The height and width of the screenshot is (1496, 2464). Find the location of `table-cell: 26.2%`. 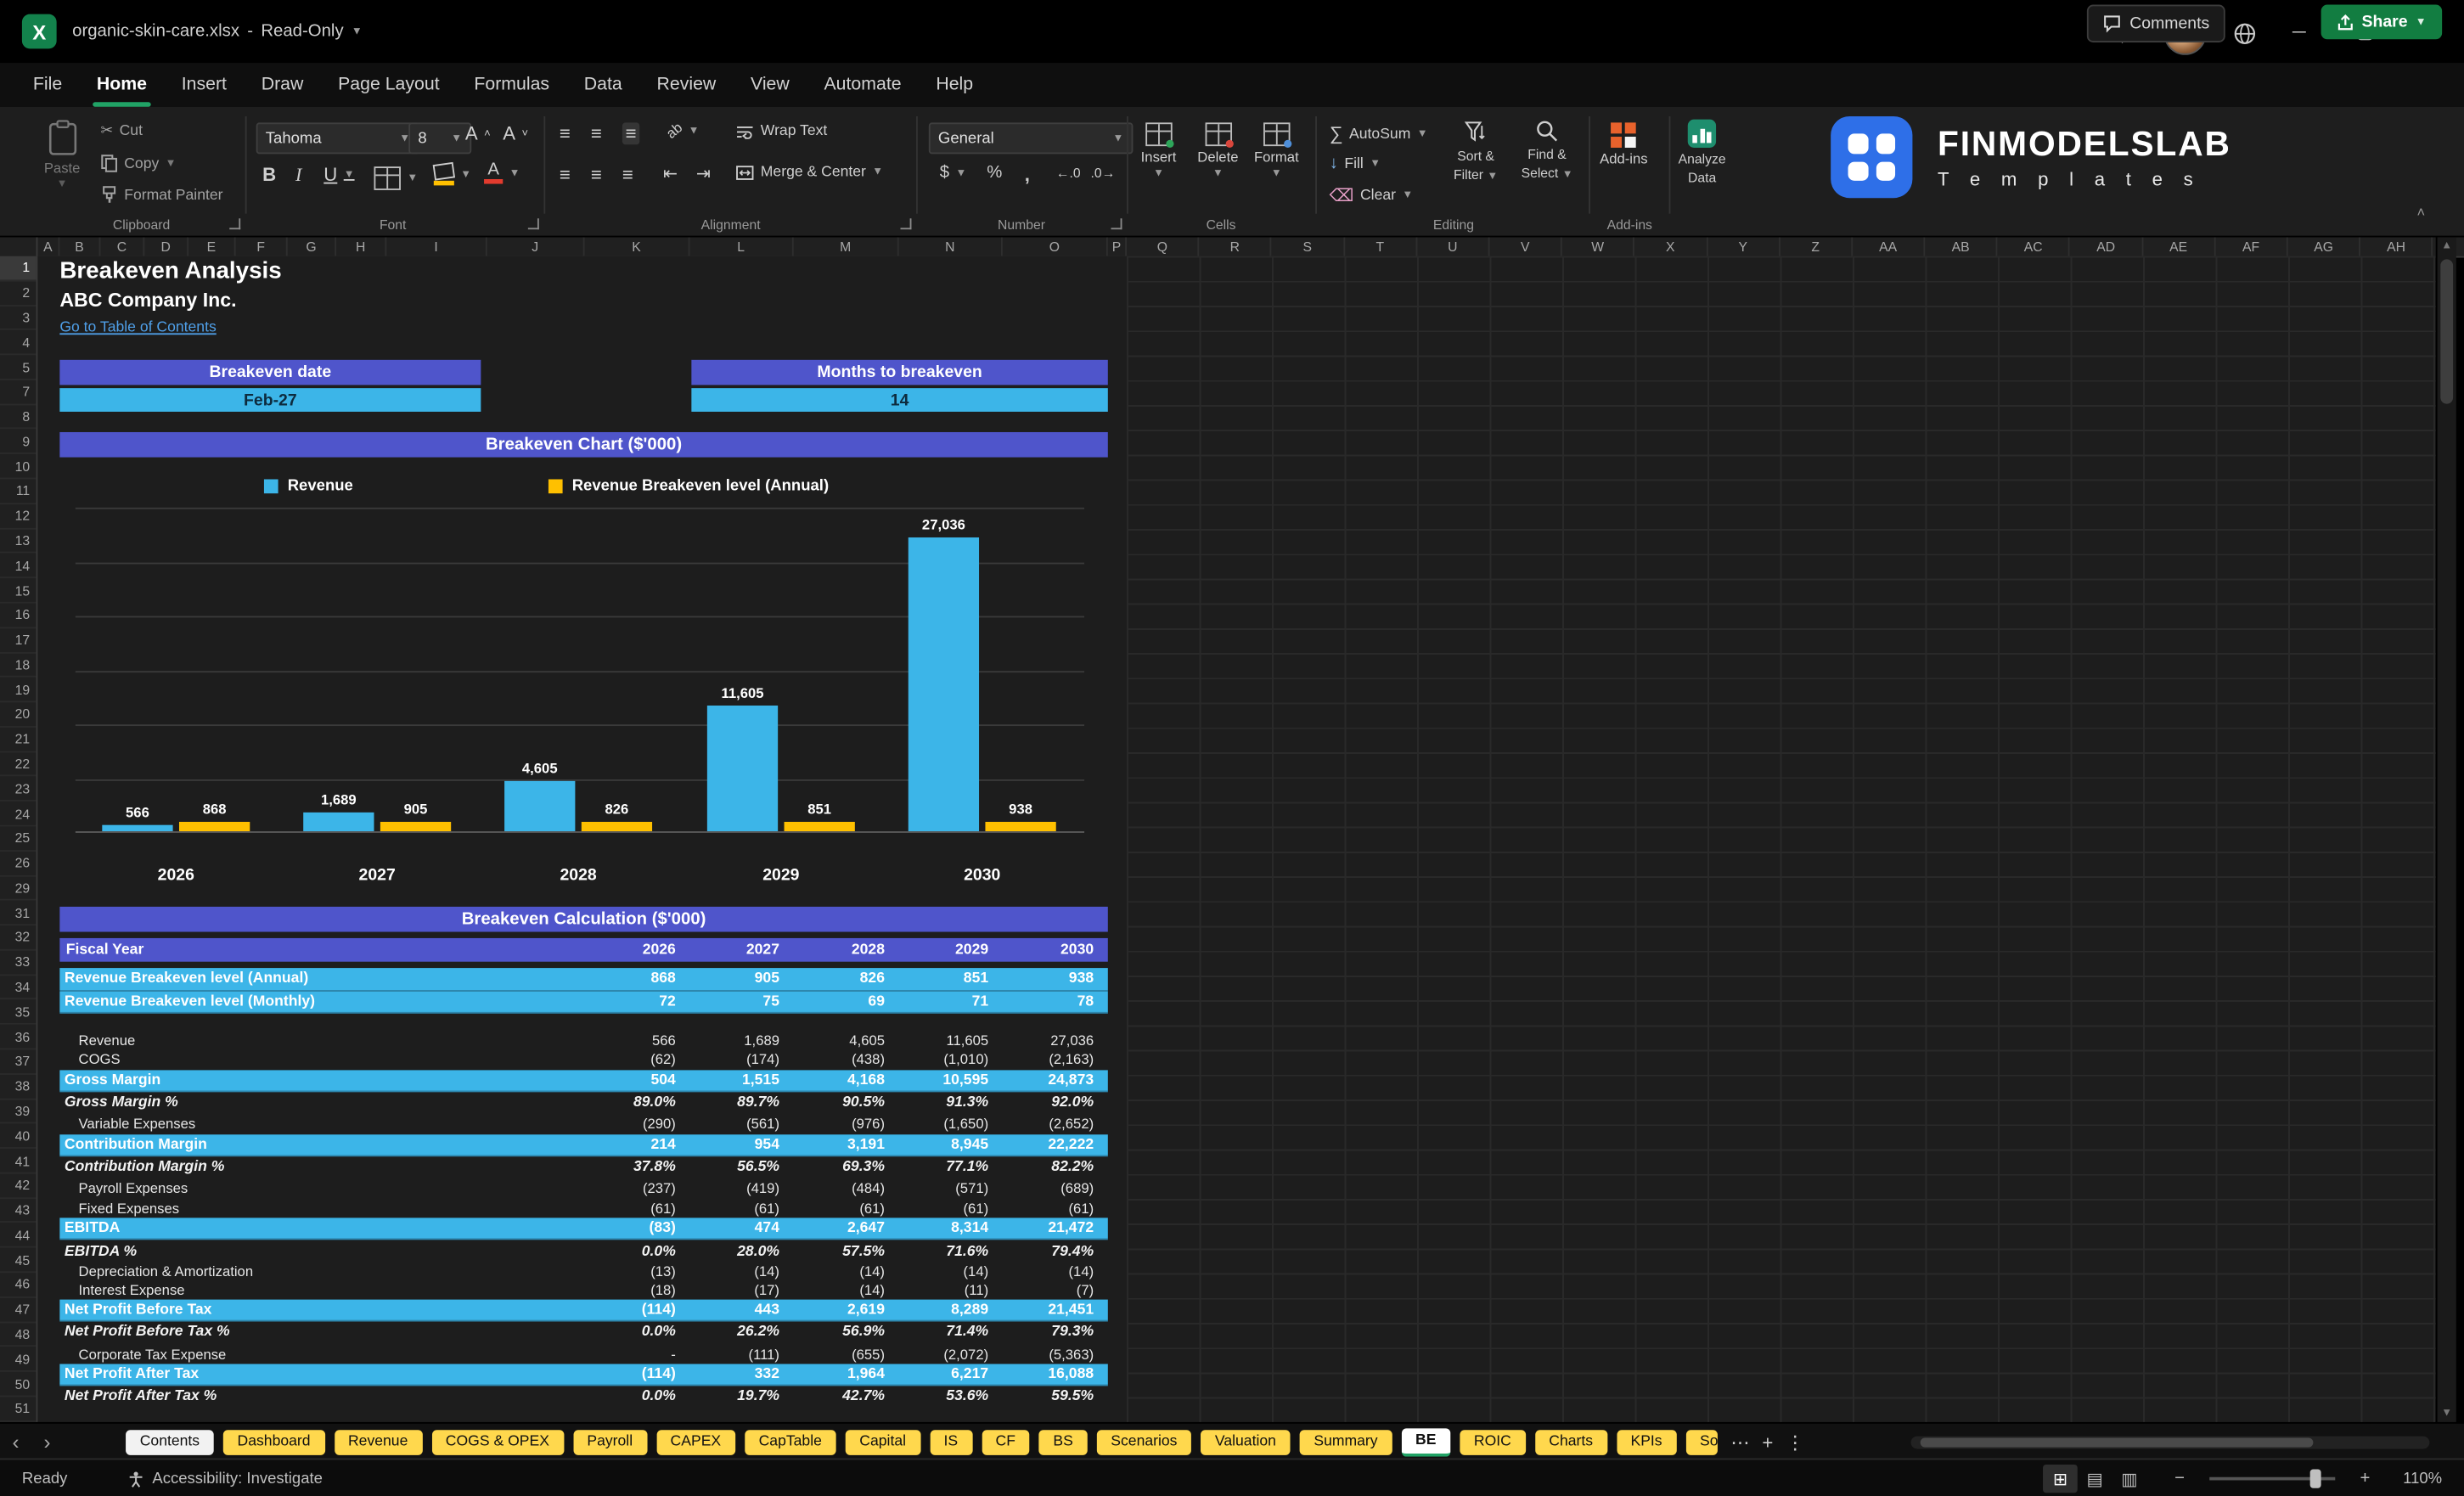

table-cell: 26.2% is located at coordinates (742, 1332).